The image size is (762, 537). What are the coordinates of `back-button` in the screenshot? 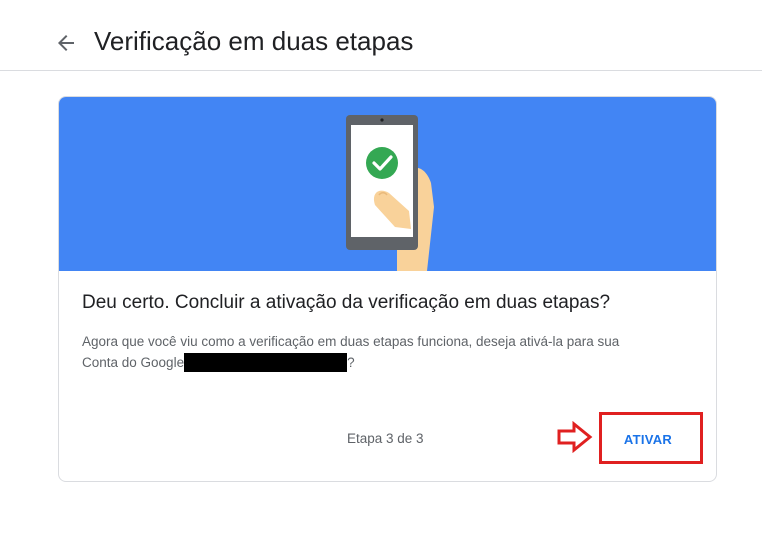 It's located at (66, 43).